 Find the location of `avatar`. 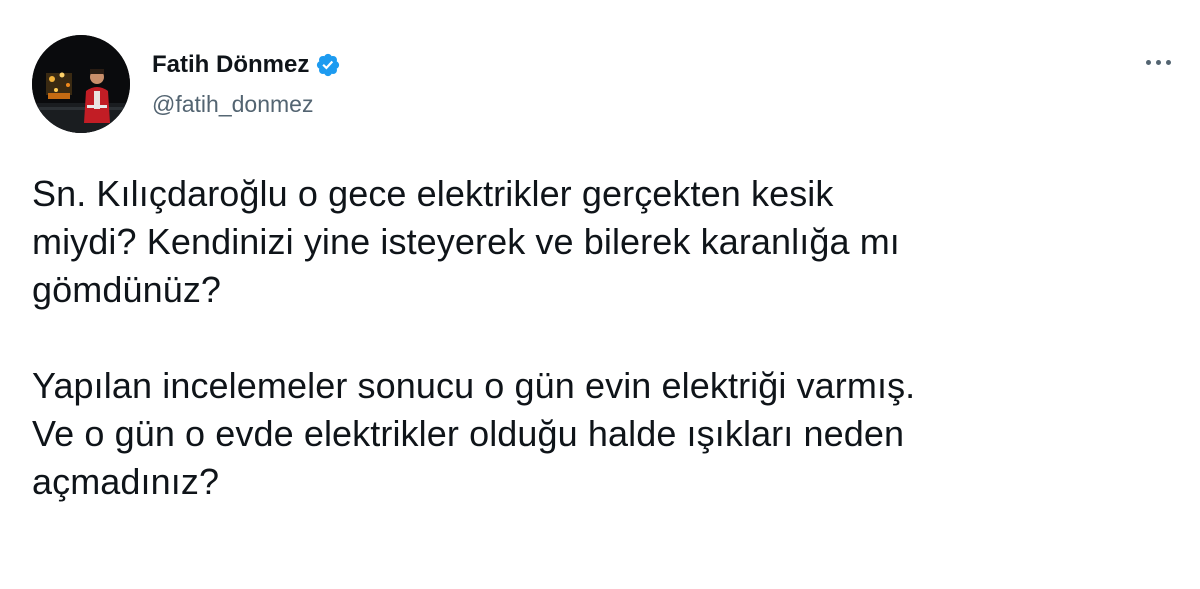

avatar is located at coordinates (81, 84).